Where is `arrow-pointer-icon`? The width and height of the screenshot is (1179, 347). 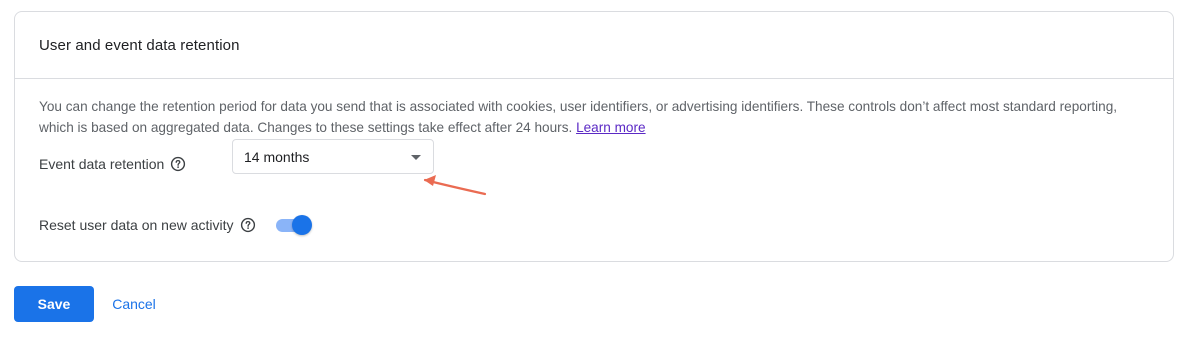
arrow-pointer-icon is located at coordinates (455, 185).